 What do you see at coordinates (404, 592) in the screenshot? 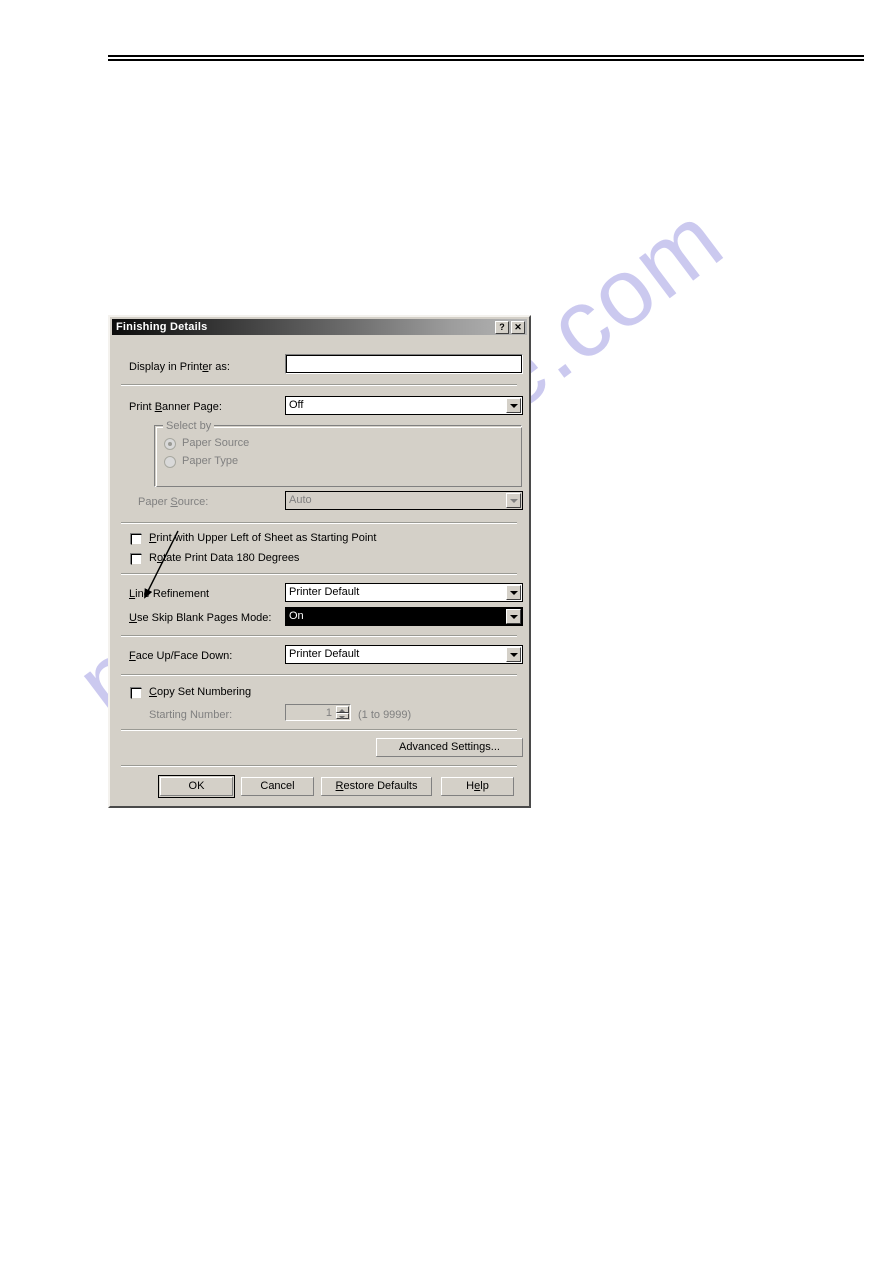
I see `line-refinement-select: Printer Default` at bounding box center [404, 592].